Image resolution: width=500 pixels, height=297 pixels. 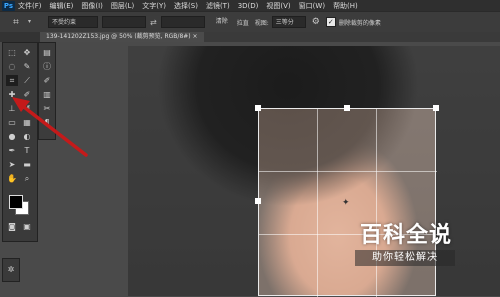 What do you see at coordinates (124, 22) in the screenshot?
I see `width-field` at bounding box center [124, 22].